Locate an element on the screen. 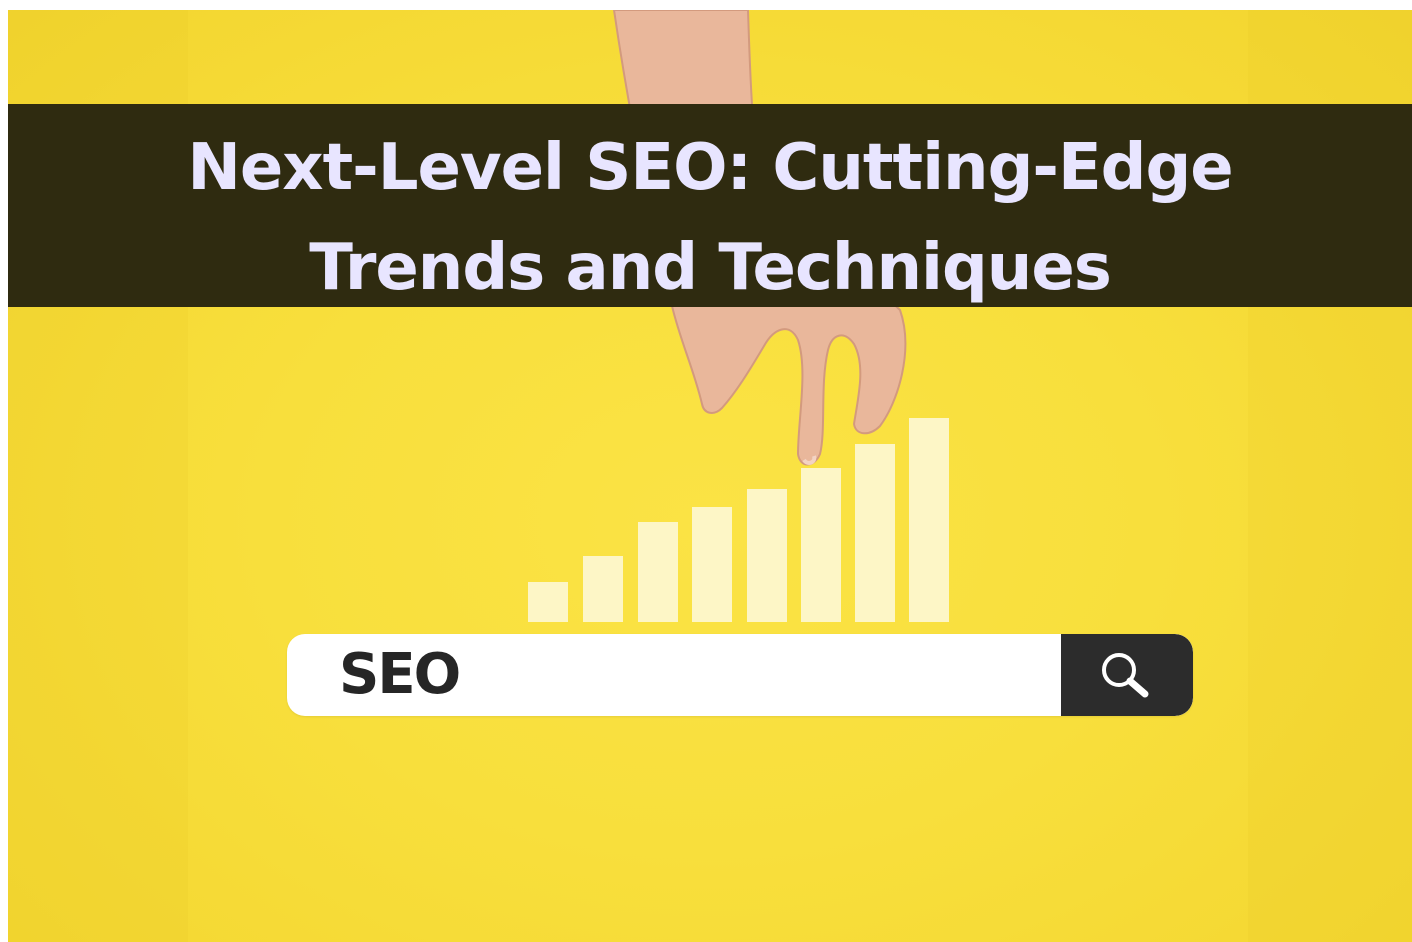 The width and height of the screenshot is (1412, 942). search-input: SEO is located at coordinates (400, 675).